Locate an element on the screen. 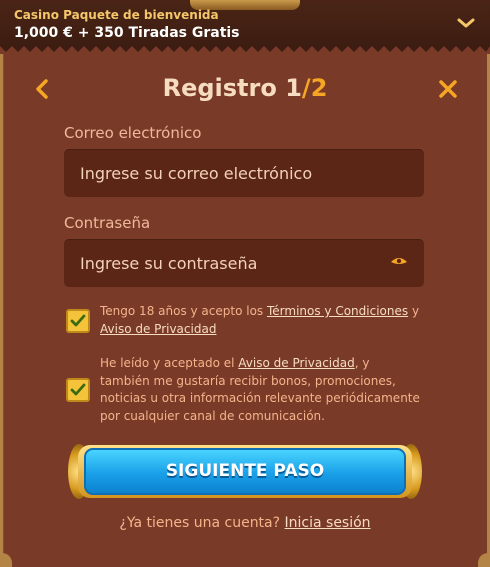 The image size is (490, 567). page-title: Registro 1/2 is located at coordinates (245, 88).